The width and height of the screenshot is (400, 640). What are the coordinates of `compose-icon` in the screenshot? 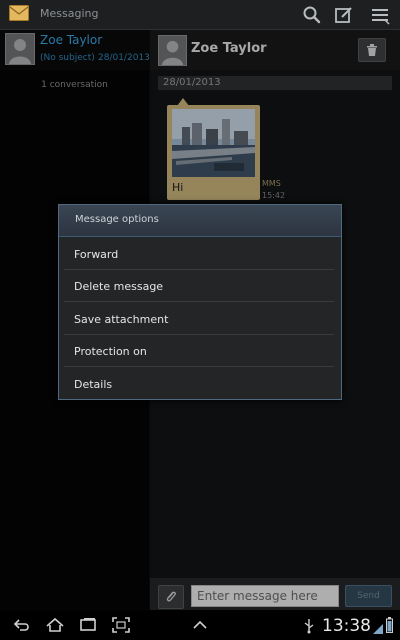 It's located at (344, 15).